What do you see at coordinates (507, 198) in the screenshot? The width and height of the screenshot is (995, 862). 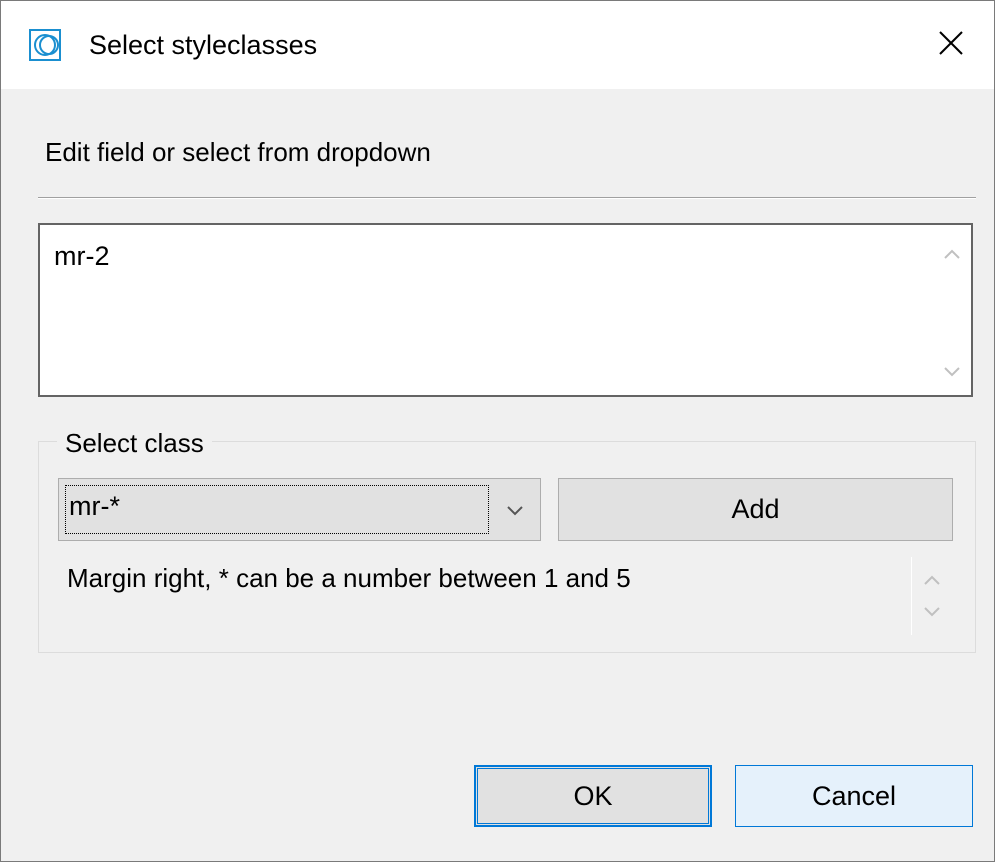 I see `separator` at bounding box center [507, 198].